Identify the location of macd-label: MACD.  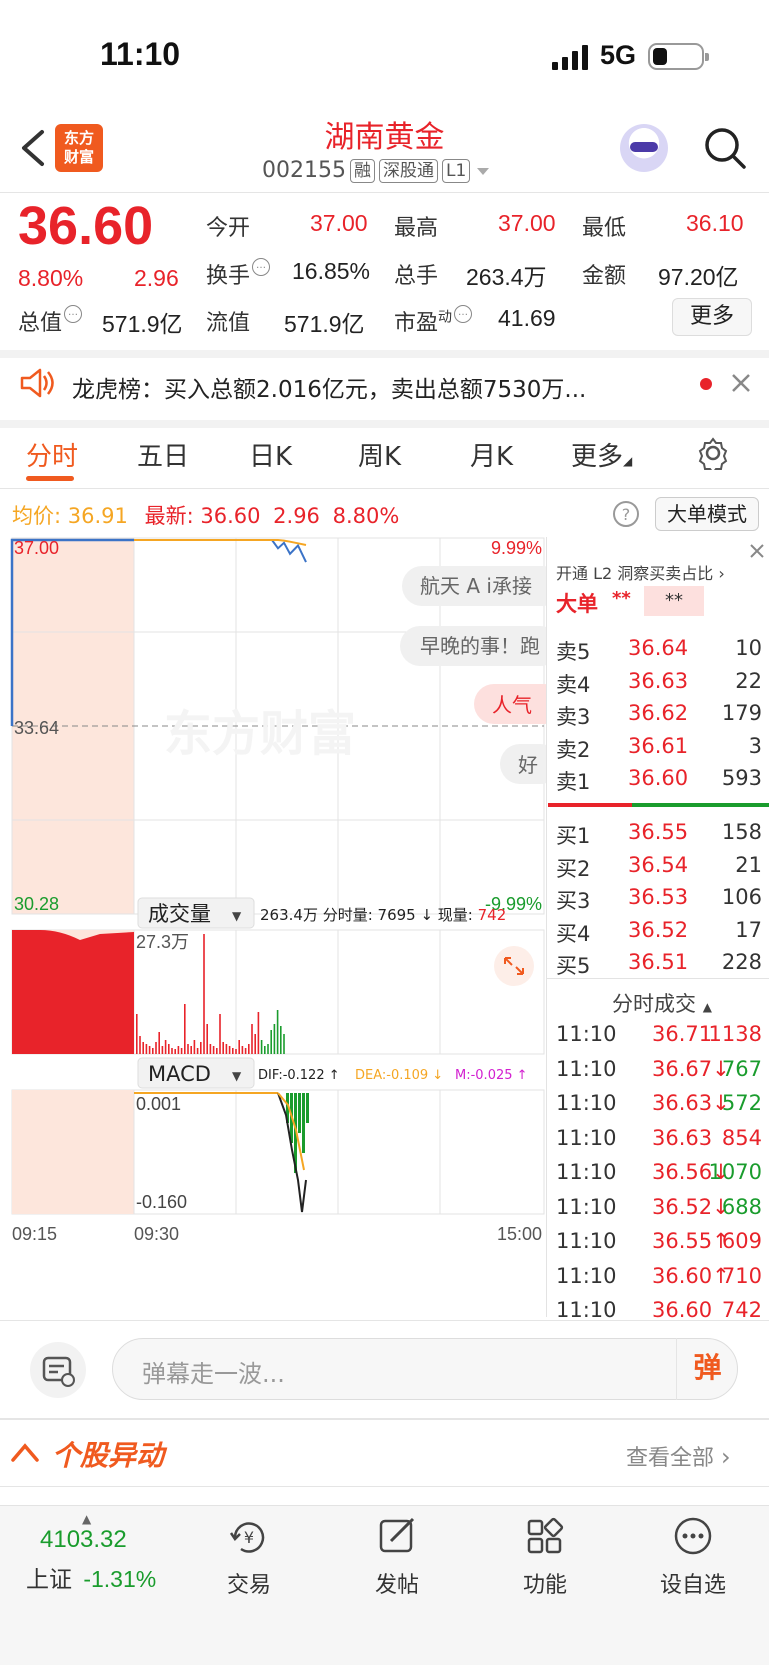
(179, 1074).